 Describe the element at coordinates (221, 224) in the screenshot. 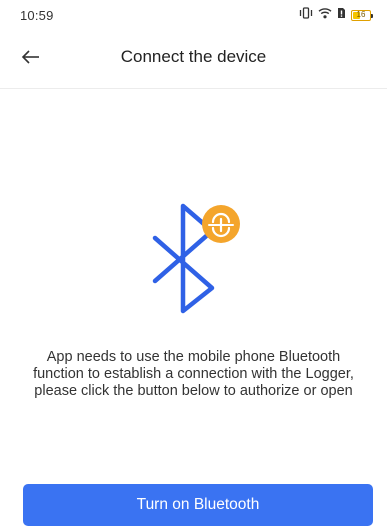

I see `link-badge-icon` at that location.